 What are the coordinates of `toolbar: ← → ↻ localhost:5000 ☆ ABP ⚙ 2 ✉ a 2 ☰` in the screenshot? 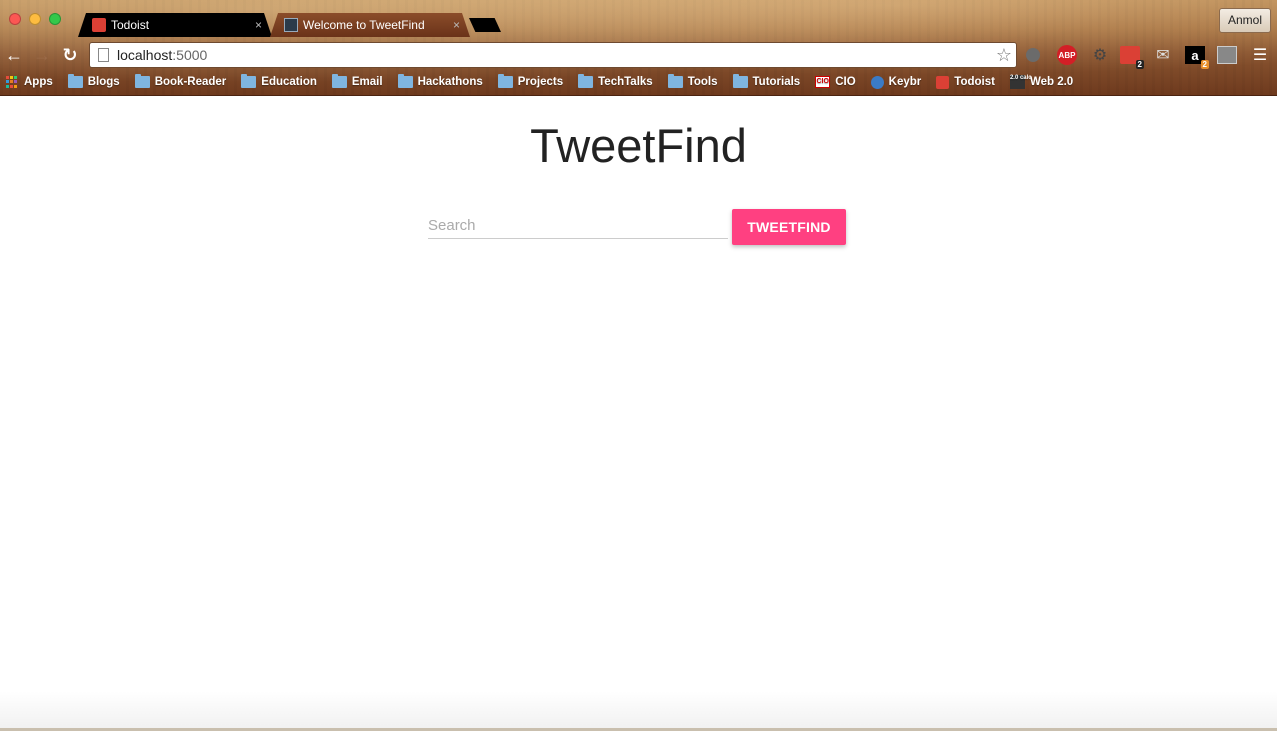 It's located at (638, 55).